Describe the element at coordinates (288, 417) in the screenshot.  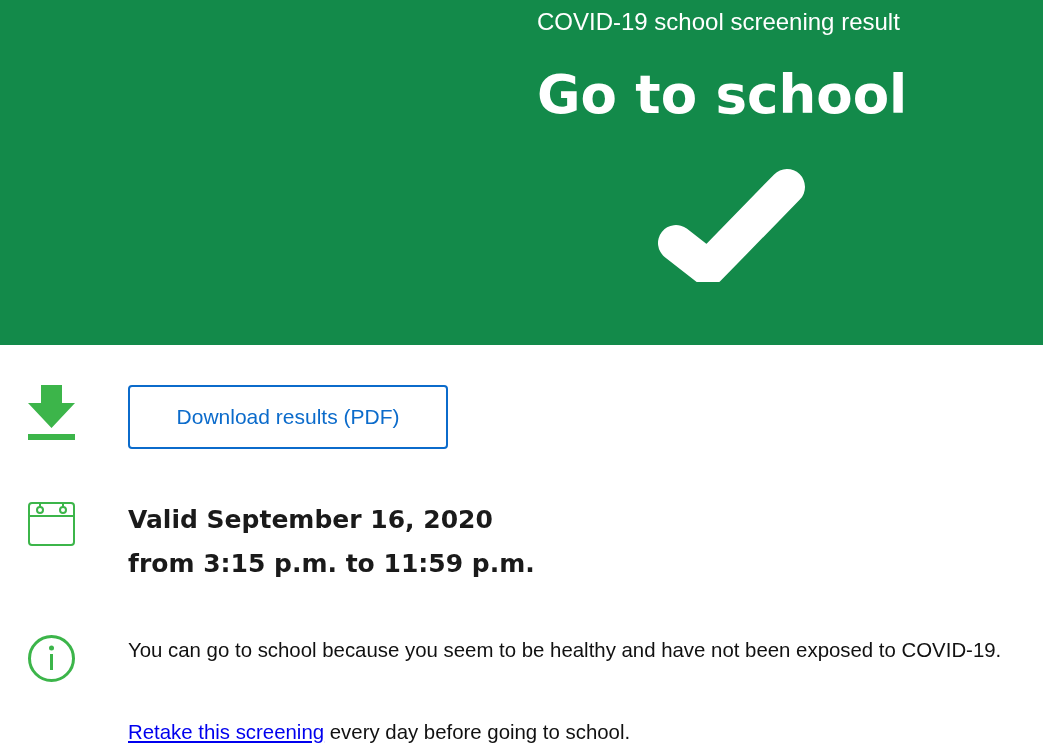
I see `download-button: Download results (PDF)` at that location.